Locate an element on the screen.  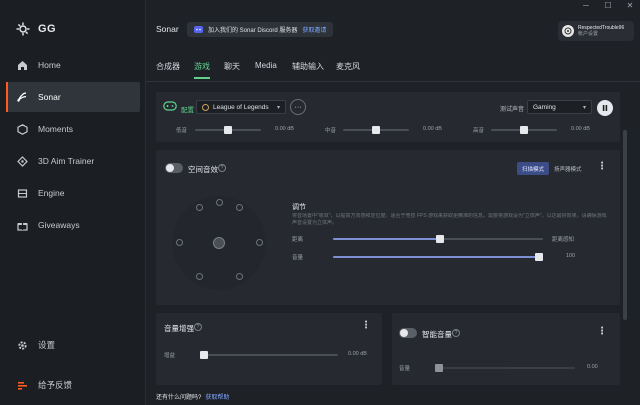
moments-icon is located at coordinates (22, 129).